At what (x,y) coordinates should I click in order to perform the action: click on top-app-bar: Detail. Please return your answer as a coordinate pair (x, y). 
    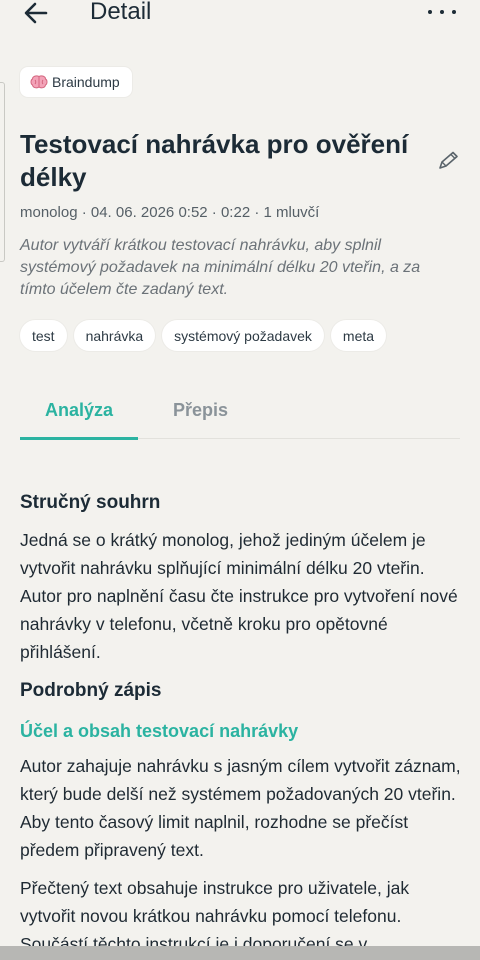
    Looking at the image, I should click on (240, 15).